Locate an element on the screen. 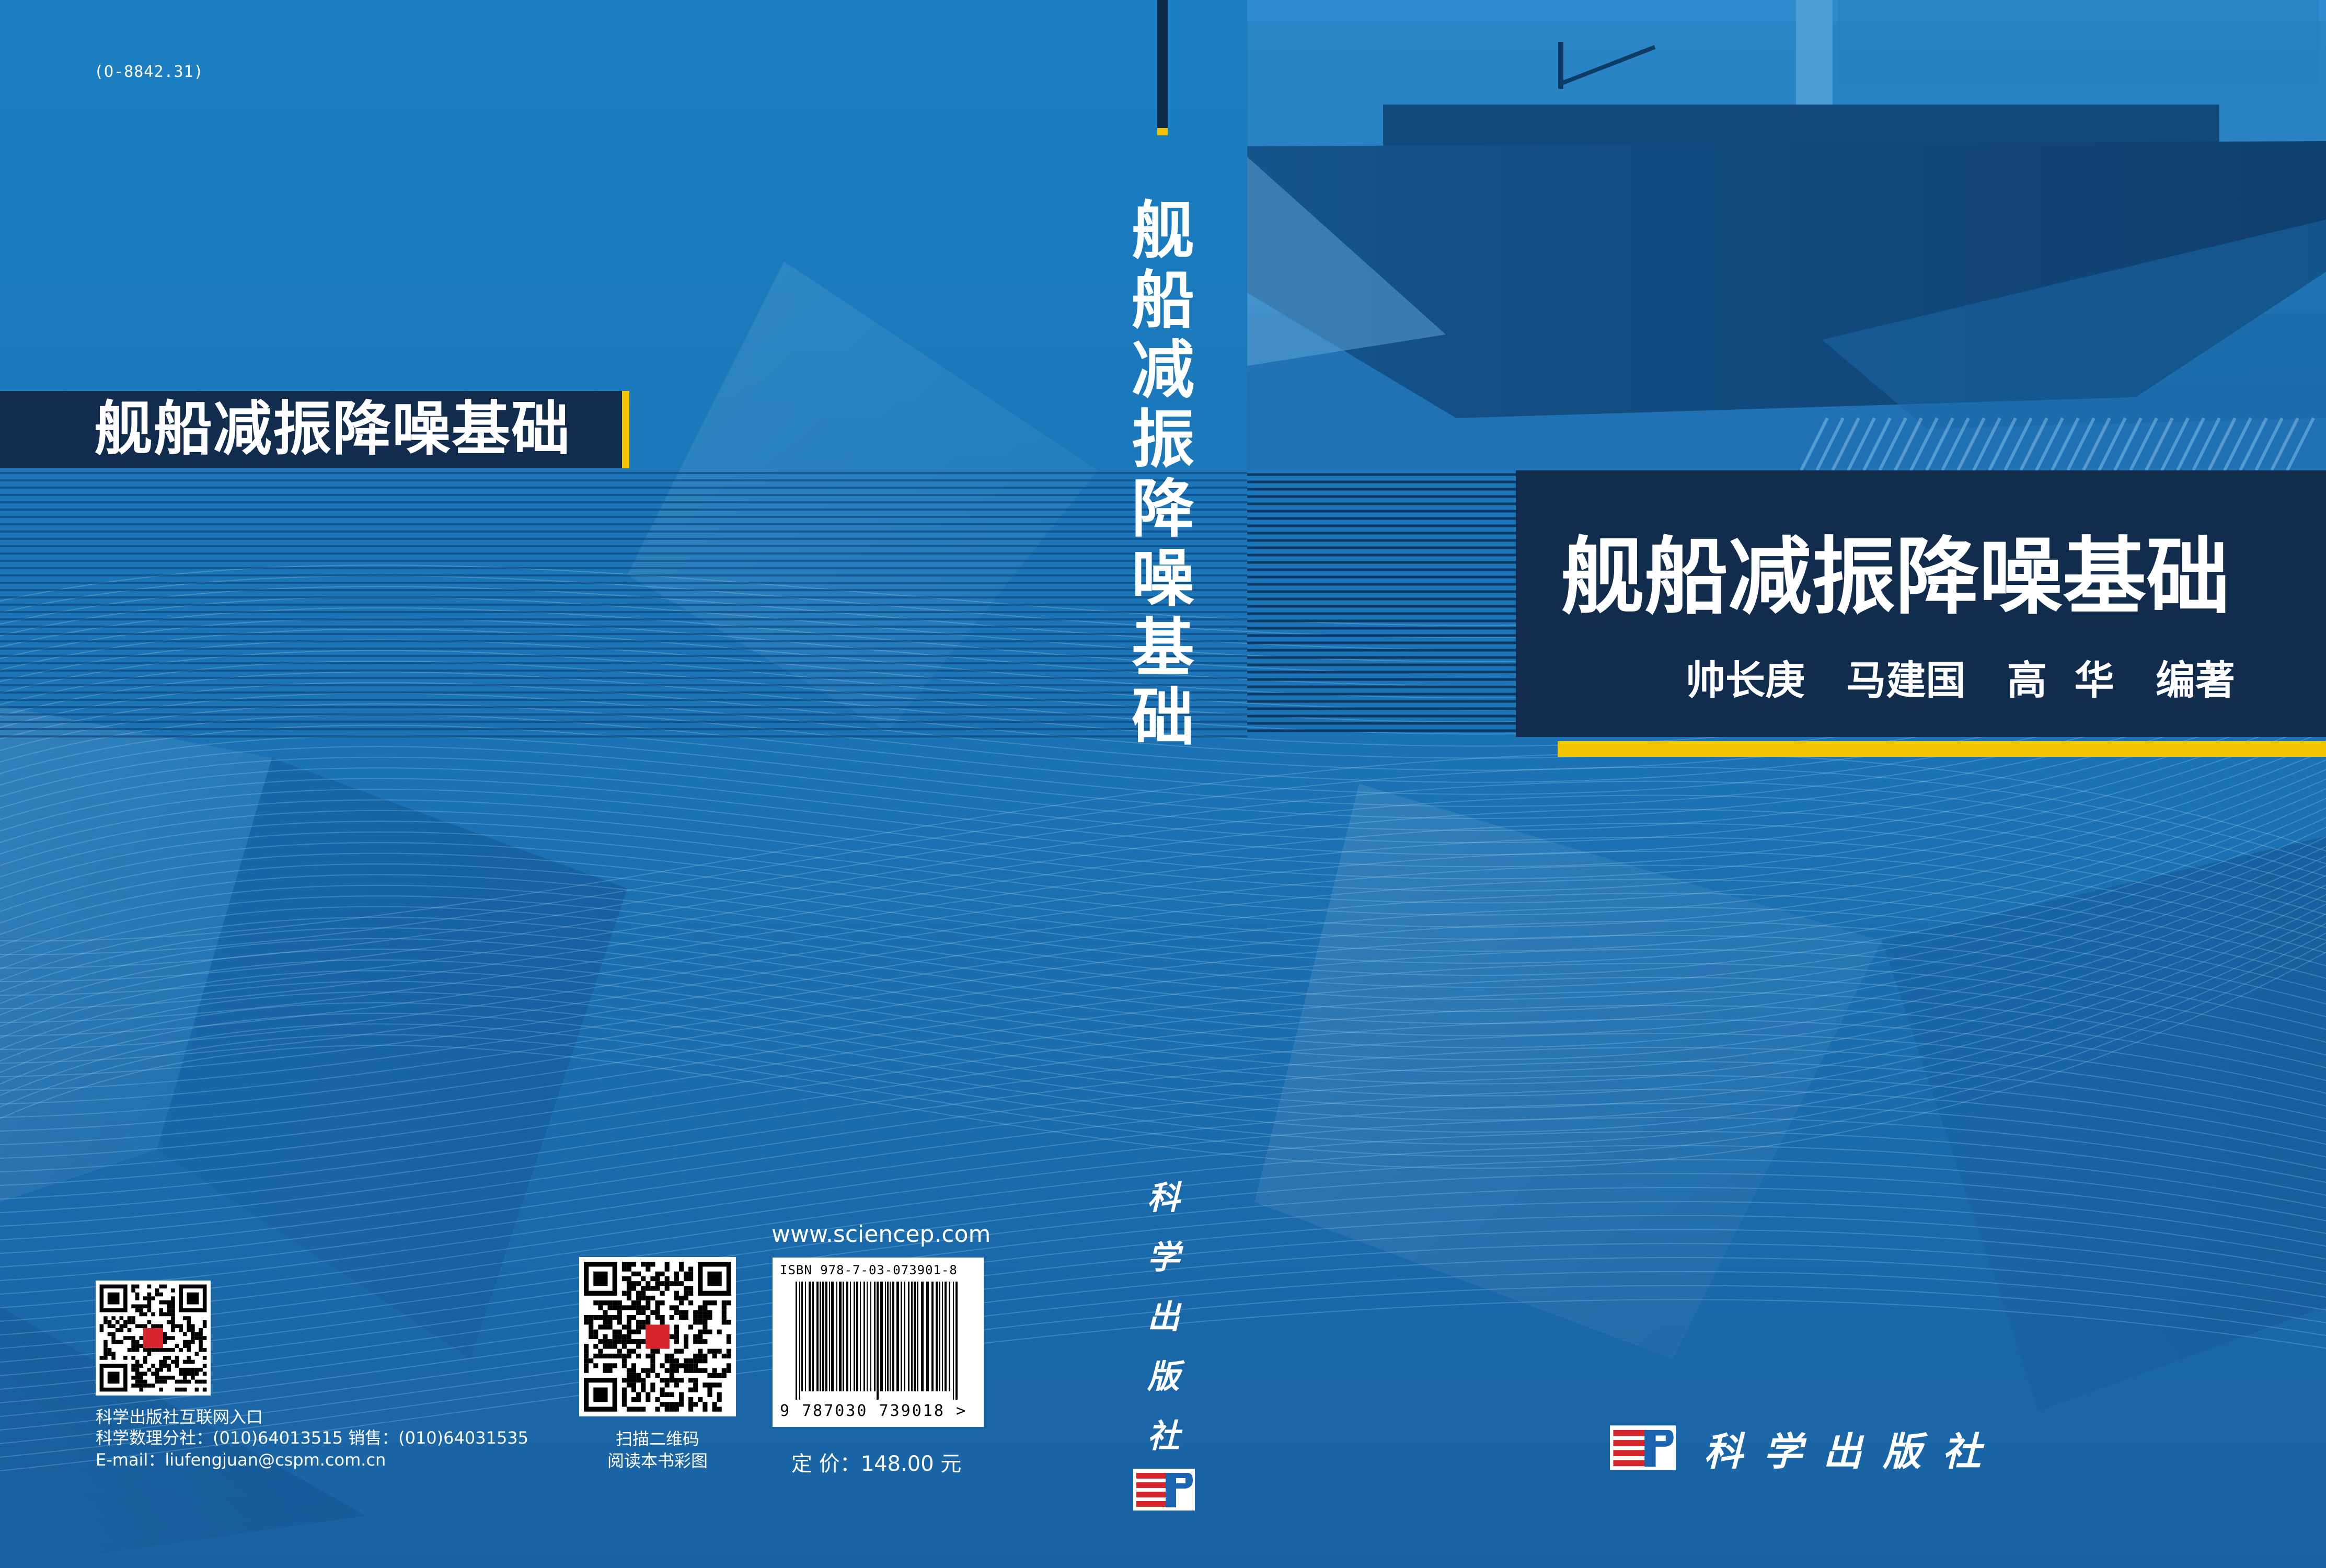  spine-top-bar is located at coordinates (1162, 64).